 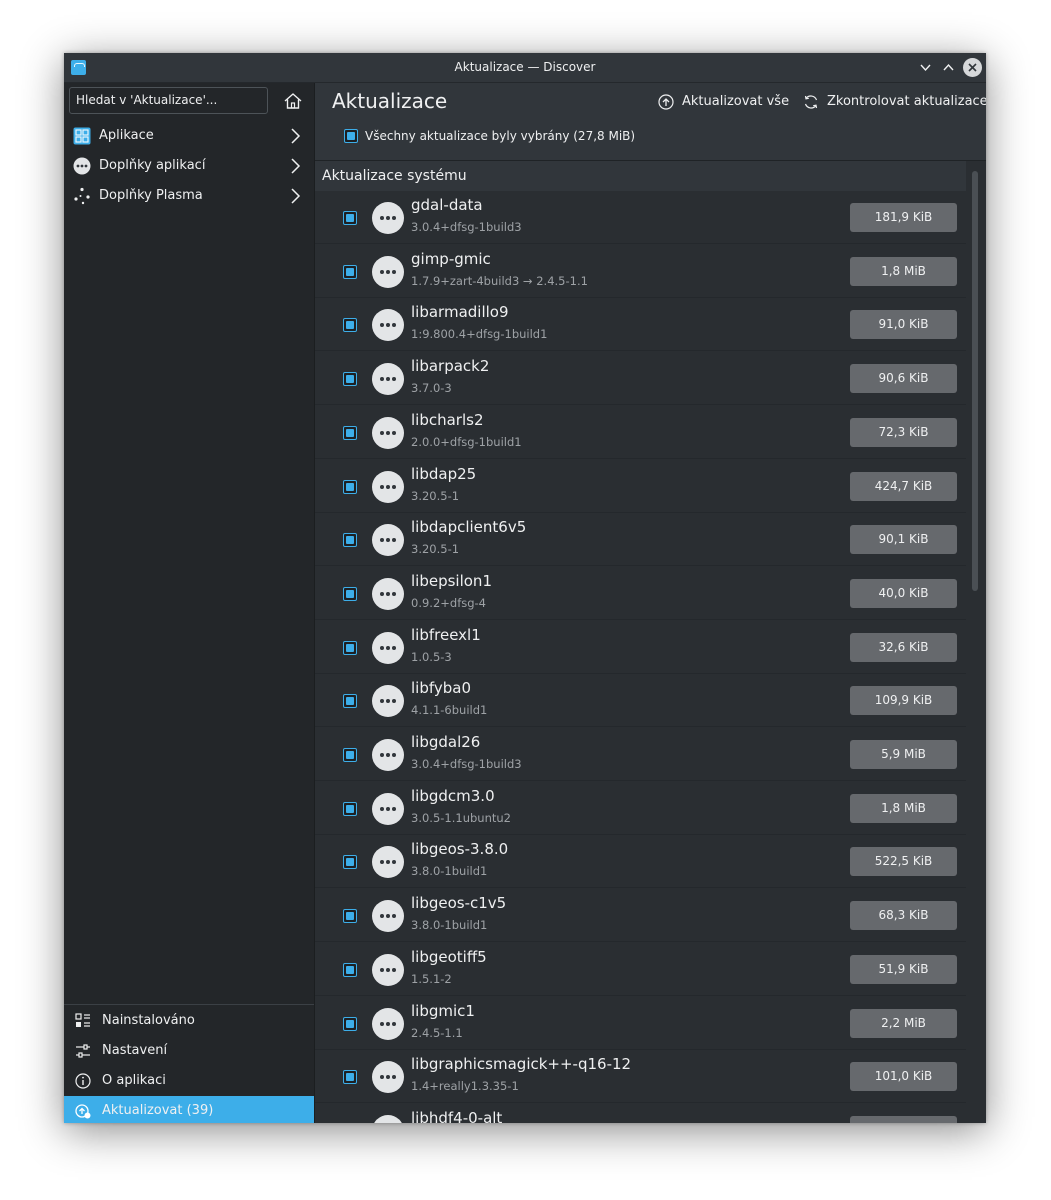 I want to click on scrollbar-thumb, so click(x=975, y=381).